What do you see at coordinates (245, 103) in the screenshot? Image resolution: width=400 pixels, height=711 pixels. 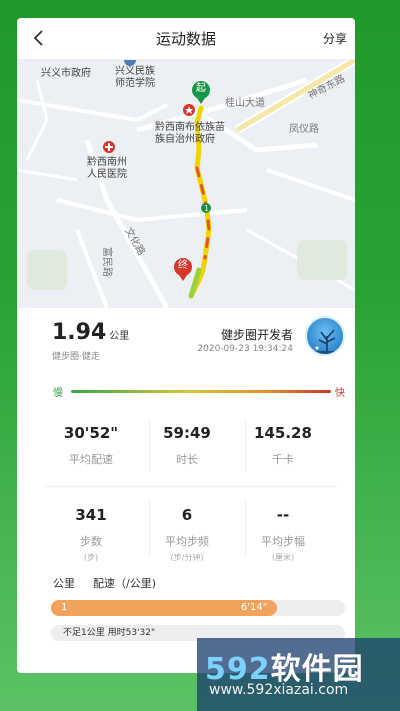 I see `map-label-guishan-road: 桂山大道` at bounding box center [245, 103].